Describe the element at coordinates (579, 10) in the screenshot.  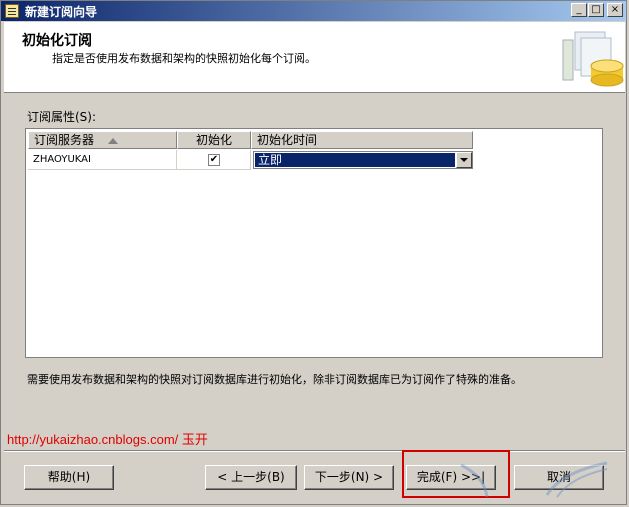
I see `minimize-button: _` at that location.